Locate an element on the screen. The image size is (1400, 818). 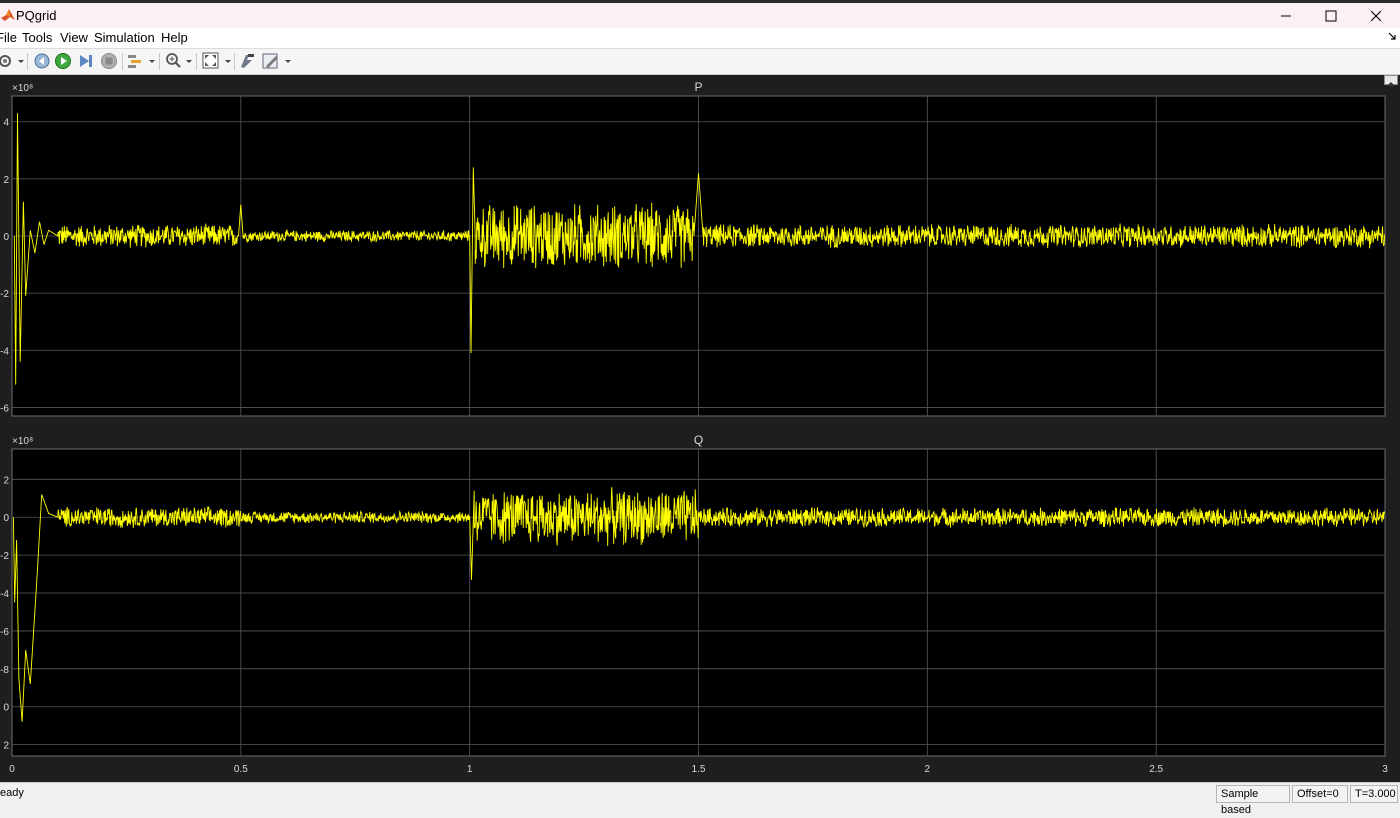
plot-title: Q is located at coordinates (698, 440).